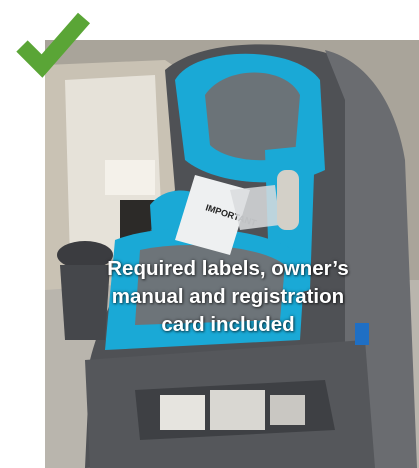 This screenshot has width=419, height=468. Describe the element at coordinates (228, 268) in the screenshot. I see `caption-line-1: Required labels, owner’s` at that location.